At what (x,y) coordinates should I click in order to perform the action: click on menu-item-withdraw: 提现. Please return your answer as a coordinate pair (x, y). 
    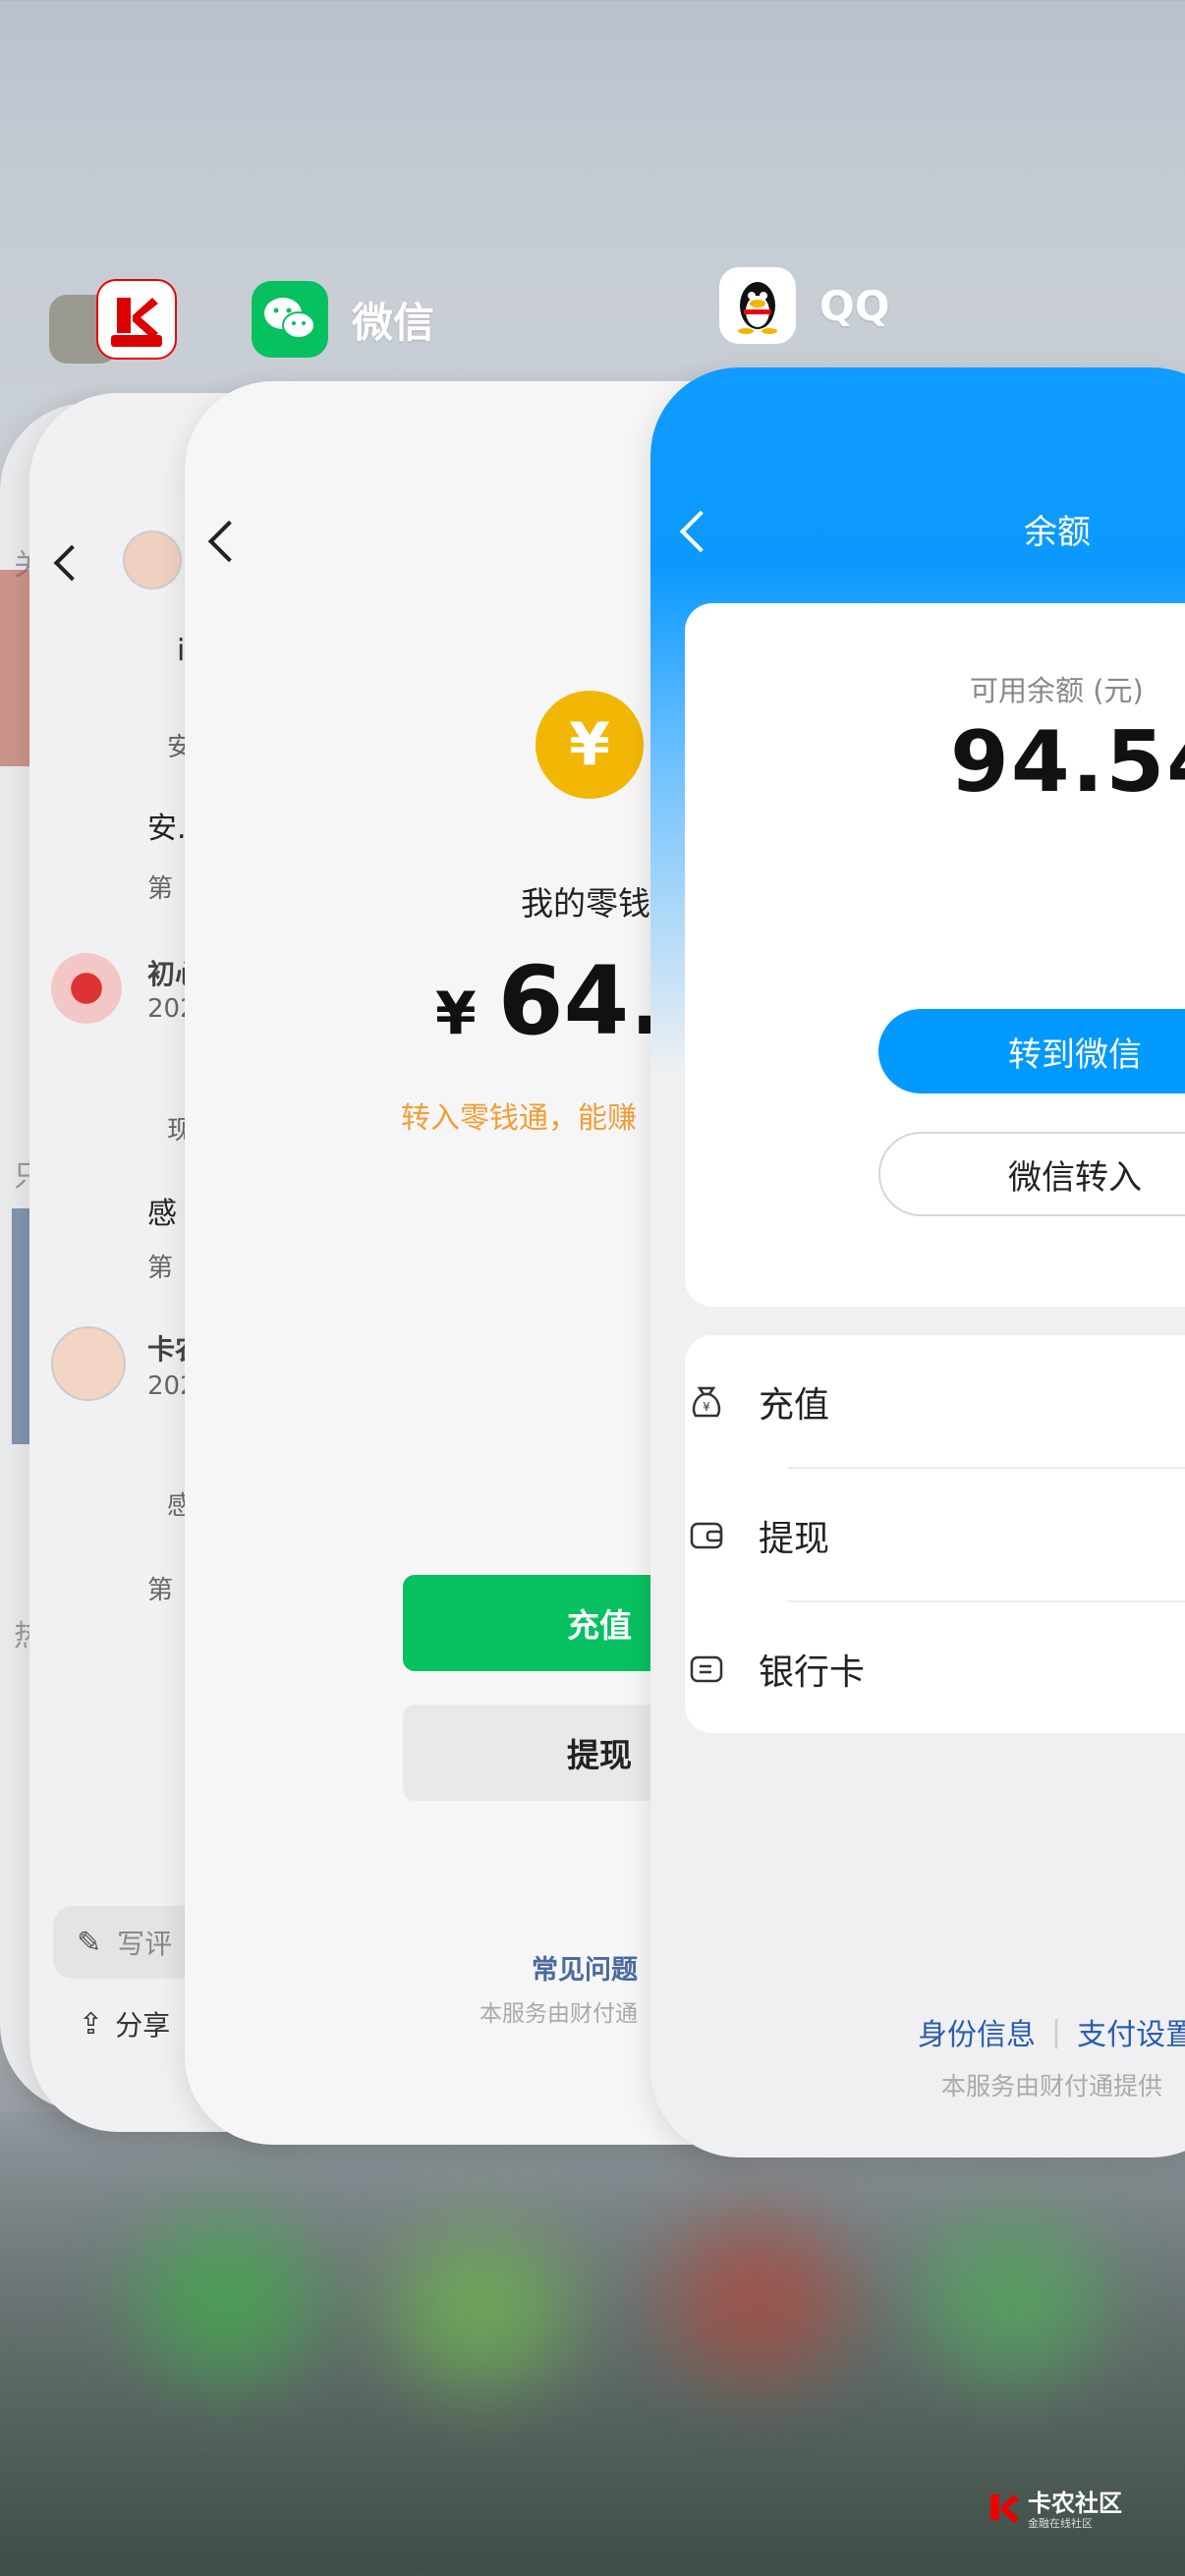
    Looking at the image, I should click on (918, 1535).